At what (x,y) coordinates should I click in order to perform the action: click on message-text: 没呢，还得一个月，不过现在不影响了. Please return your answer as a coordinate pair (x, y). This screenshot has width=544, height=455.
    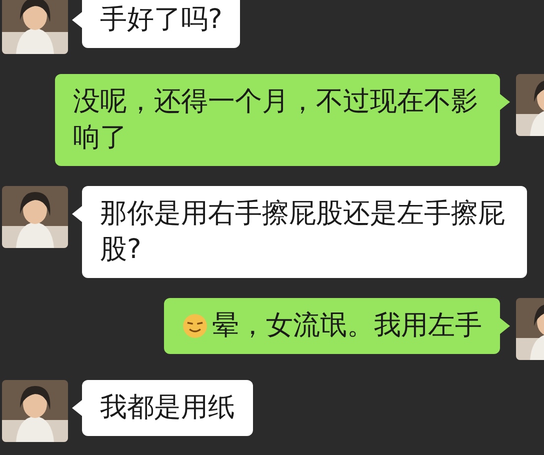
    Looking at the image, I should click on (276, 120).